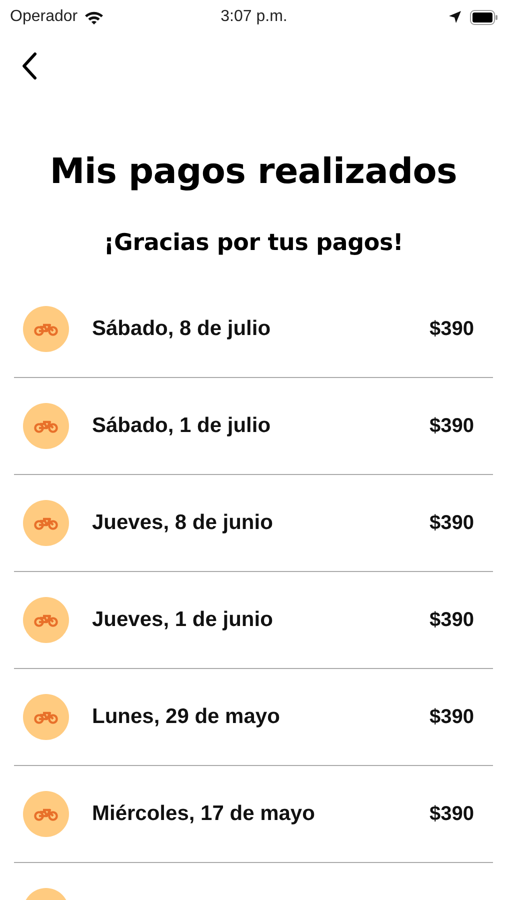 This screenshot has height=900, width=507. What do you see at coordinates (182, 329) in the screenshot?
I see `payment-date: Sábado, 8 de julio` at bounding box center [182, 329].